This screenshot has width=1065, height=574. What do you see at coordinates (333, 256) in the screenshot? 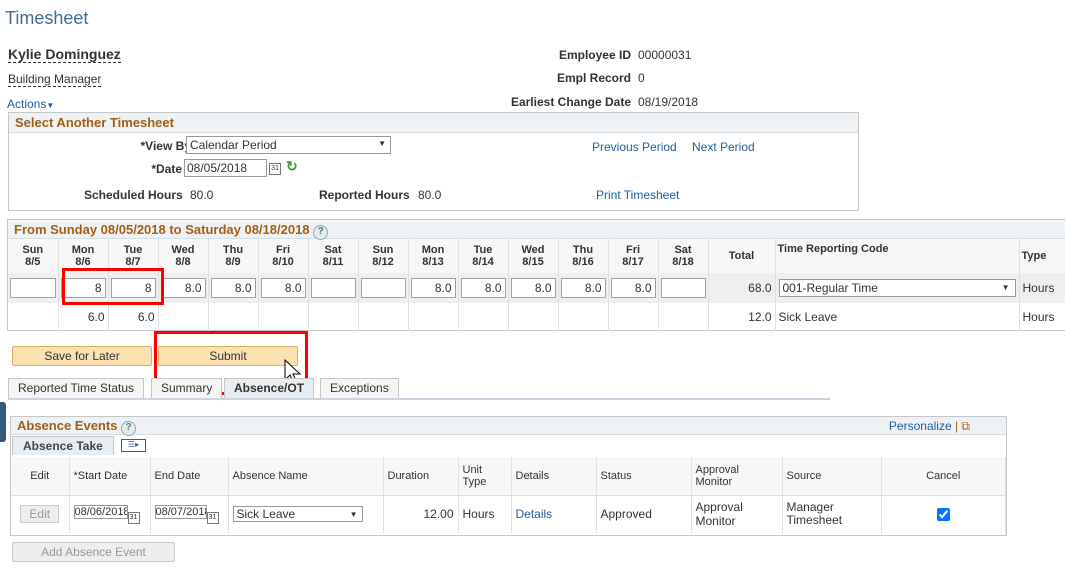
I see `day-header: Sat 8/11` at bounding box center [333, 256].